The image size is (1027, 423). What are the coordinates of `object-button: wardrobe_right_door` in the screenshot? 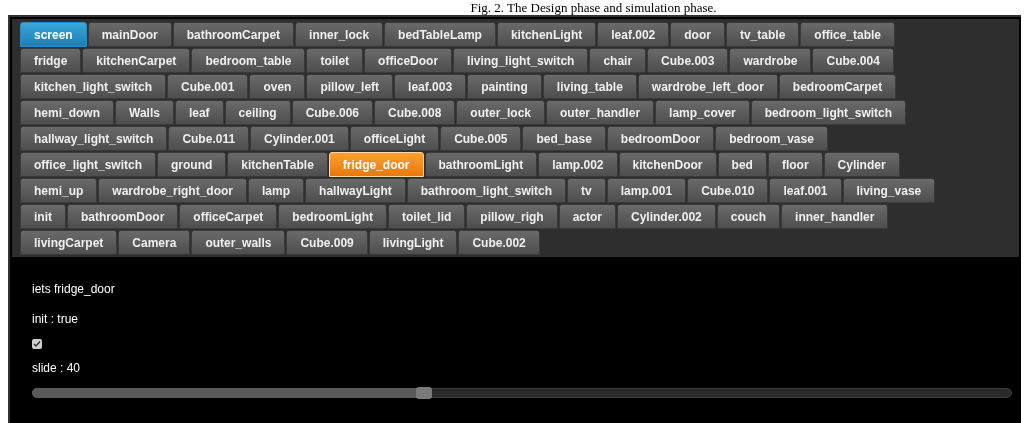 It's located at (173, 190).